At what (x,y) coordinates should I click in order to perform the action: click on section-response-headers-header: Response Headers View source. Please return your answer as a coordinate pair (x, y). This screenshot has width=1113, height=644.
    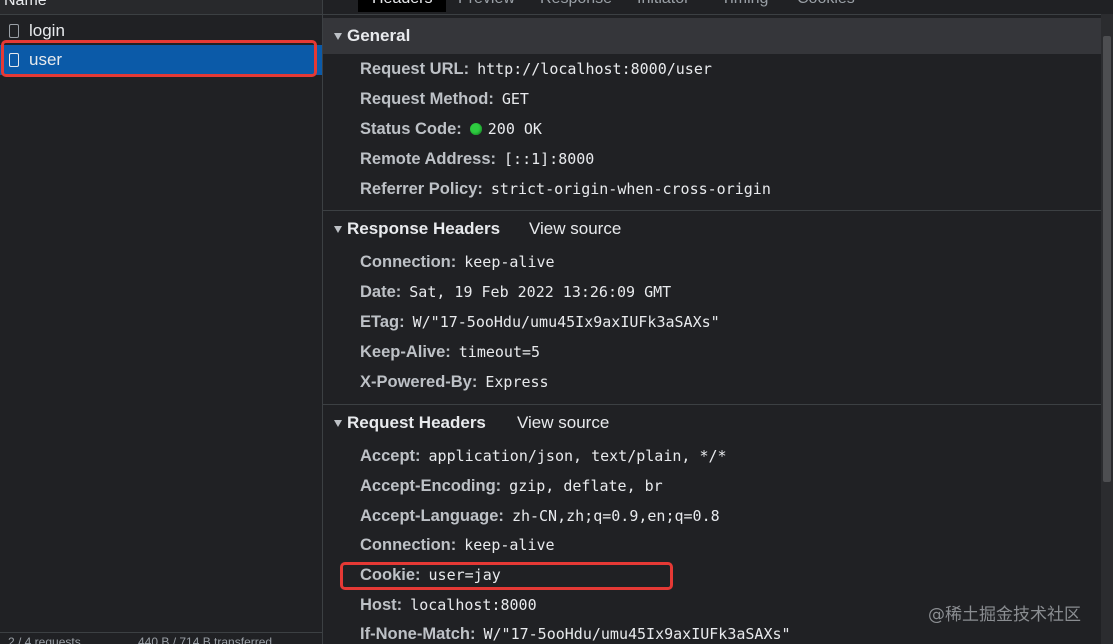
    Looking at the image, I should click on (712, 229).